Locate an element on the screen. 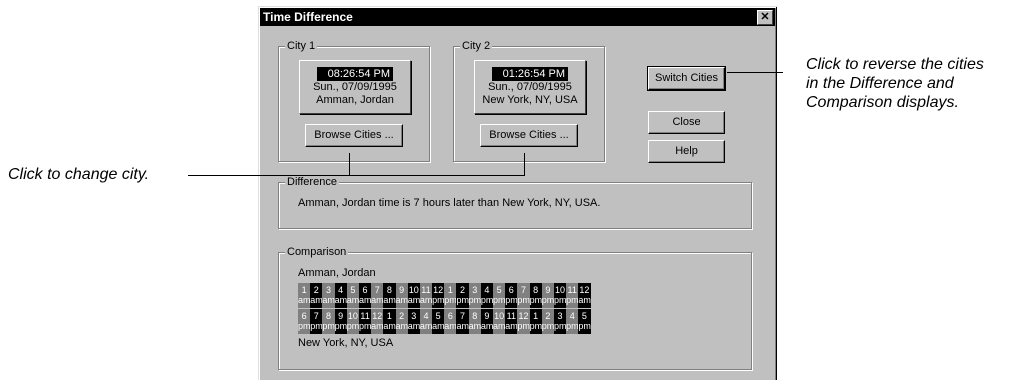  hour-cell: 4 am is located at coordinates (340, 295).